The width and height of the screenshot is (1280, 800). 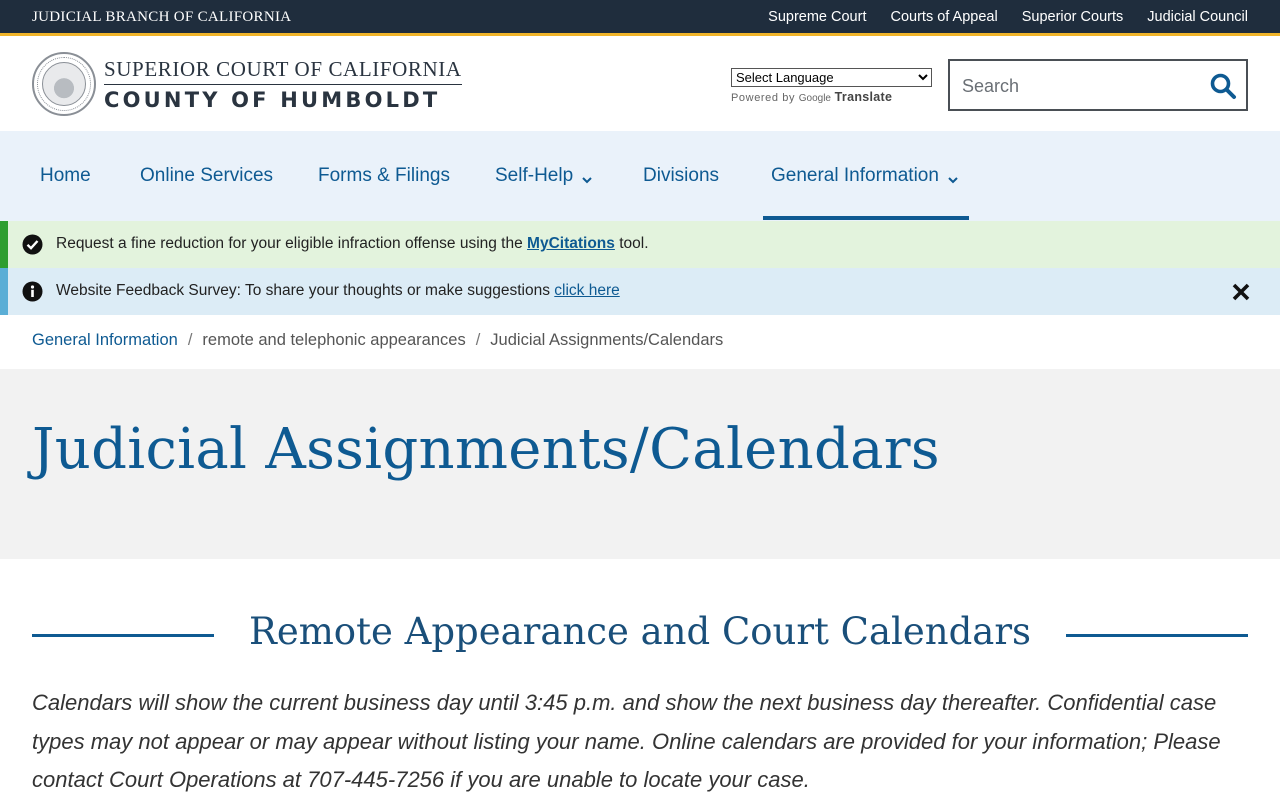 I want to click on nav-item-label: Divisions, so click(x=681, y=175).